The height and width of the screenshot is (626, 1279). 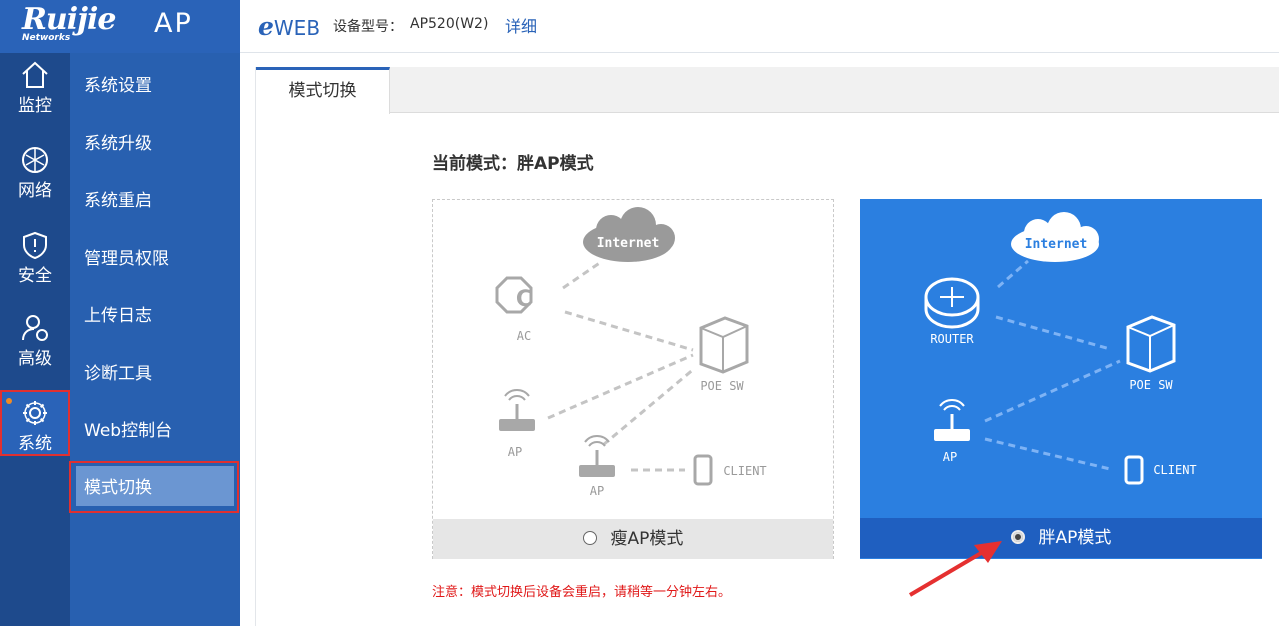 What do you see at coordinates (589, 538) in the screenshot?
I see `fit-ap-radio` at bounding box center [589, 538].